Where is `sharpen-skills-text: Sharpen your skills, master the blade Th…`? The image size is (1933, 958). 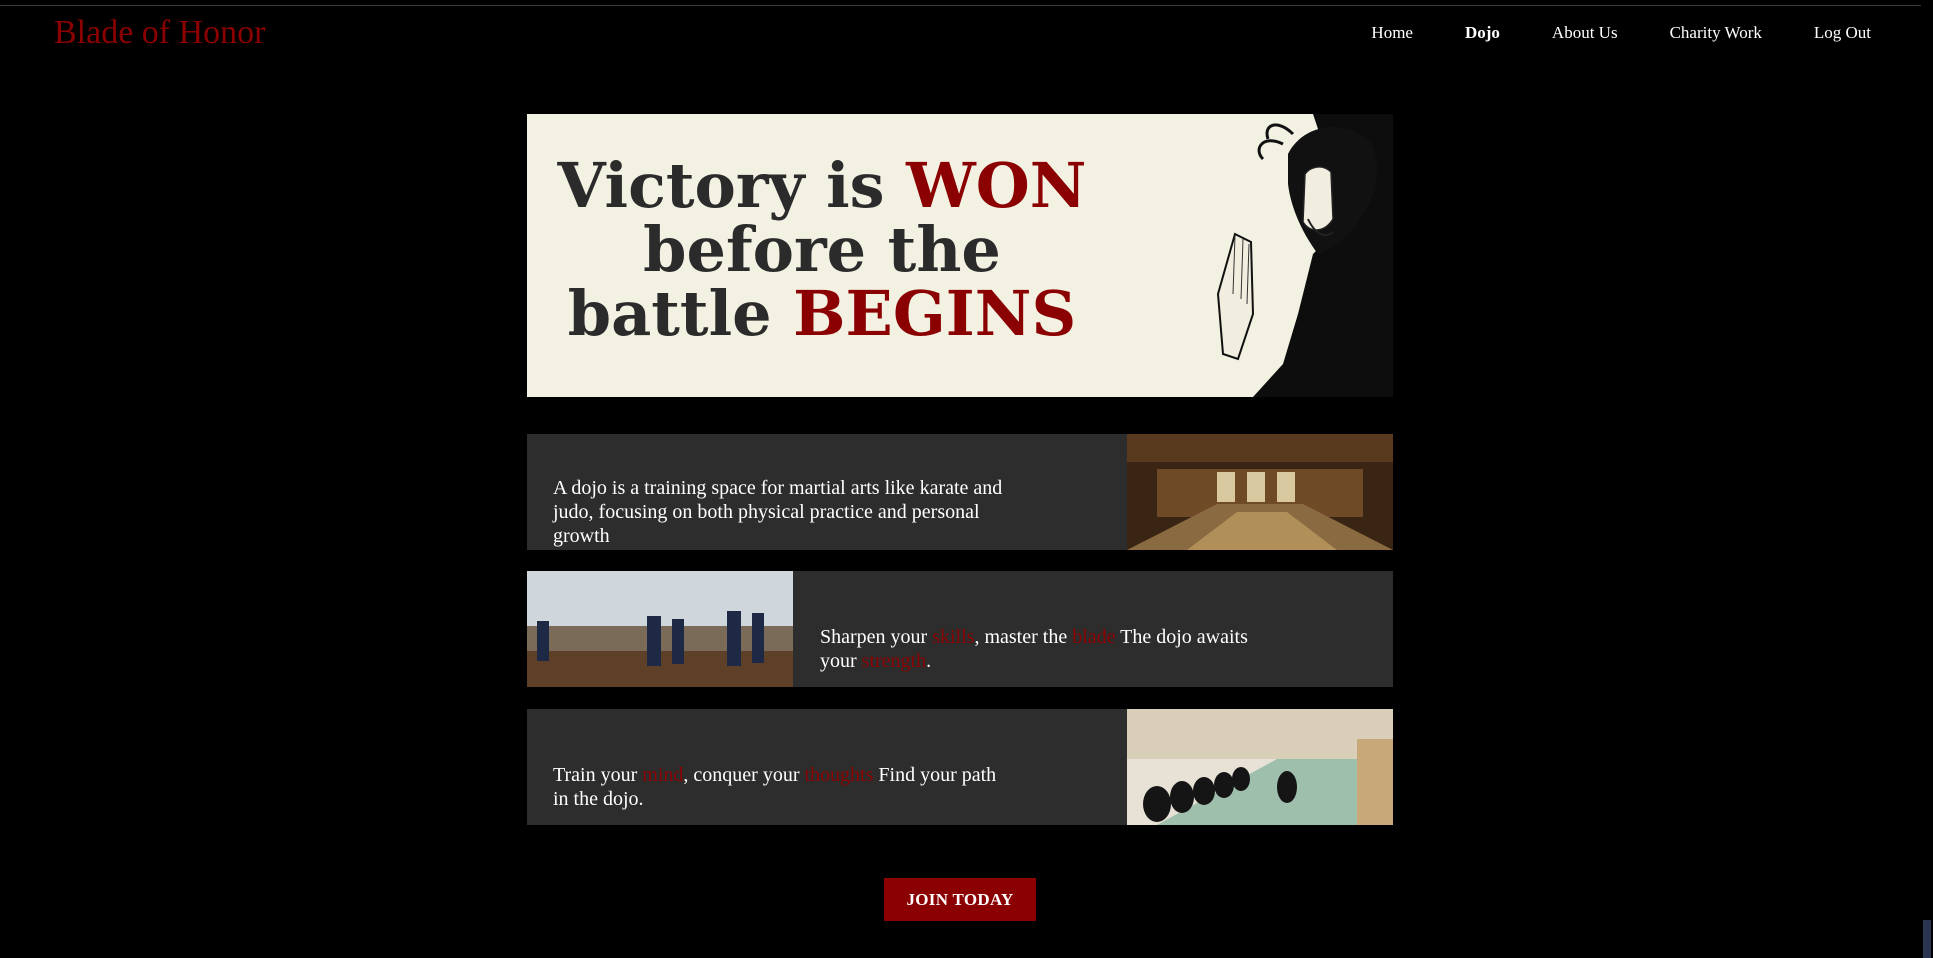 sharpen-skills-text: Sharpen your skills, master the blade Th… is located at coordinates (1035, 649).